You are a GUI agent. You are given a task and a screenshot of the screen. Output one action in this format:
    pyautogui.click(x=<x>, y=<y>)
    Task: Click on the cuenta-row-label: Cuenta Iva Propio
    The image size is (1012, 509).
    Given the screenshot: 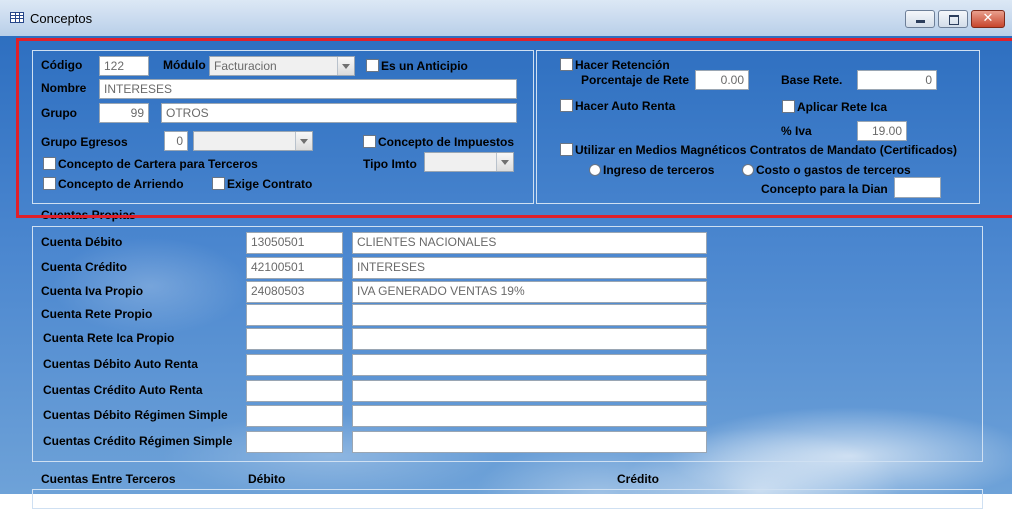 What is the action you would take?
    pyautogui.click(x=92, y=291)
    